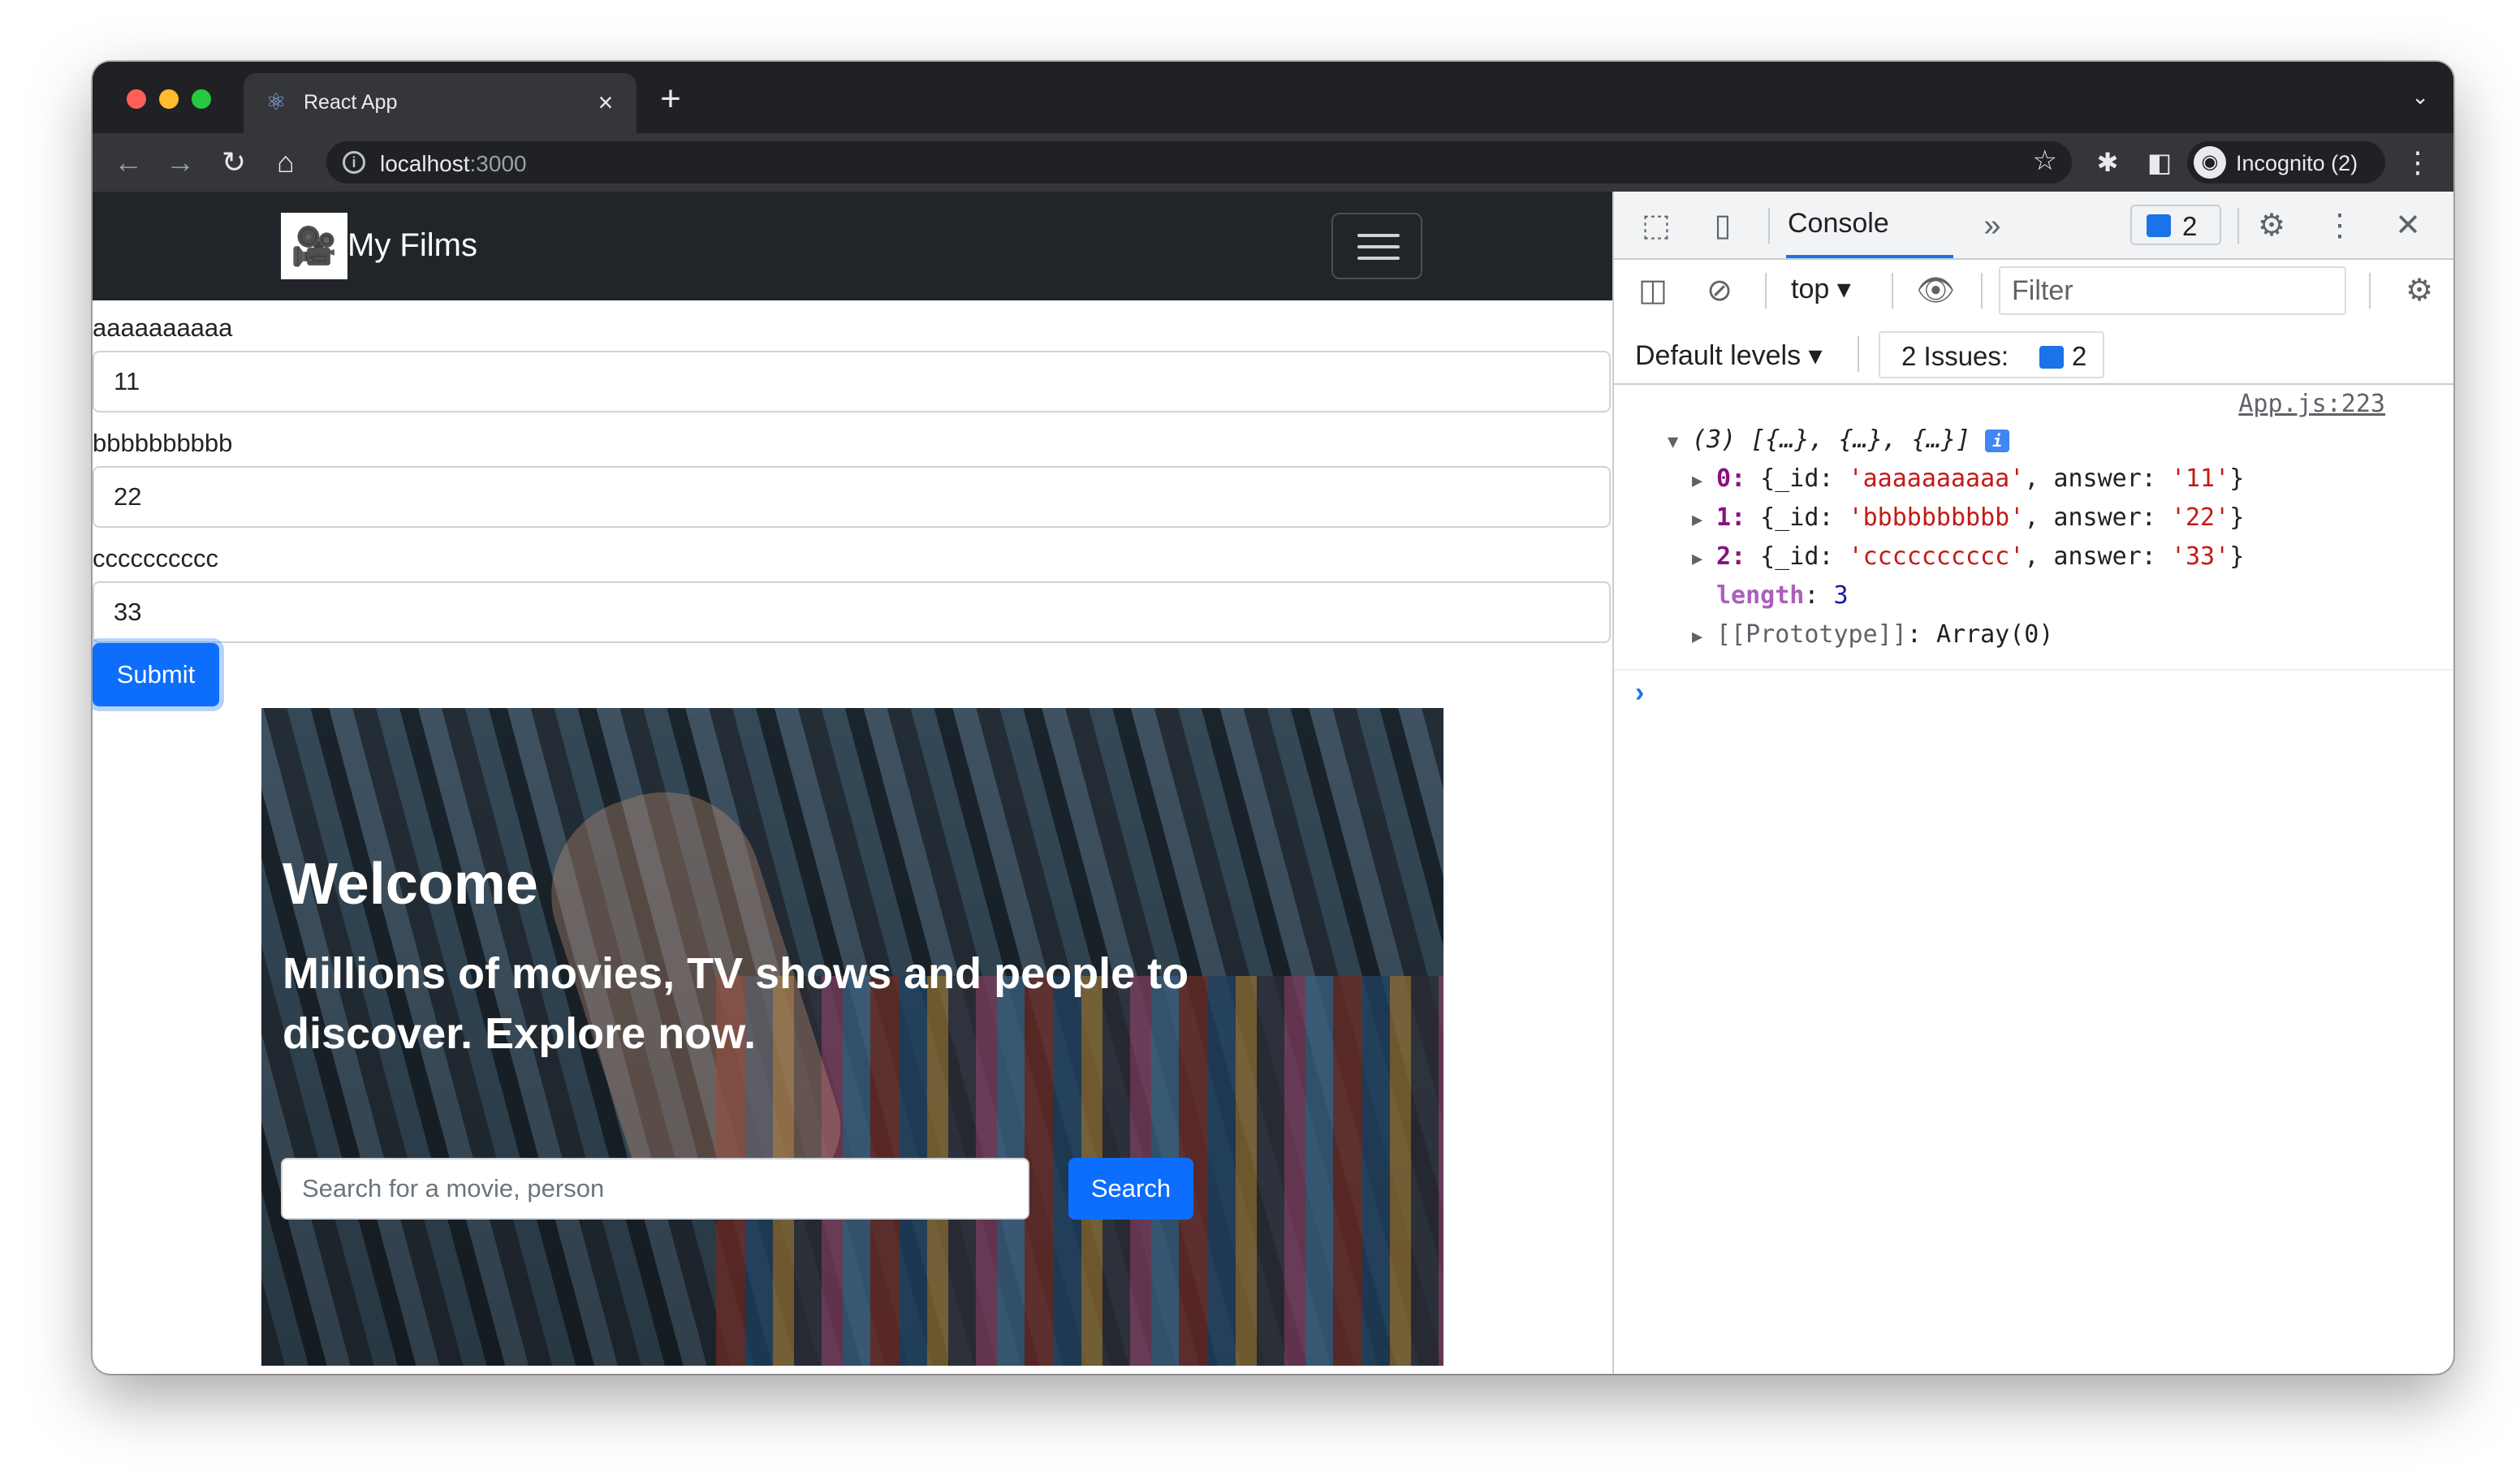  Describe the element at coordinates (163, 327) in the screenshot. I see `field-label-a: aaaaaaaaaa` at that location.